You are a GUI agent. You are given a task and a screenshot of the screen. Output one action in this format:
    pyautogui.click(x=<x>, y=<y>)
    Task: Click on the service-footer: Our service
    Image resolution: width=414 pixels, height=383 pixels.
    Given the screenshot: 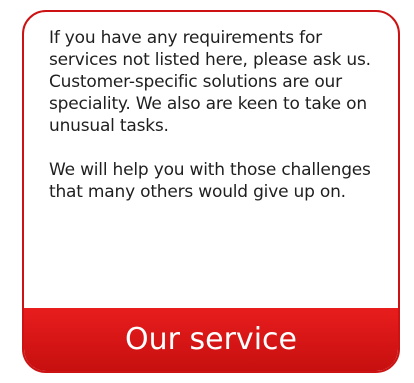 What is the action you would take?
    pyautogui.click(x=211, y=339)
    